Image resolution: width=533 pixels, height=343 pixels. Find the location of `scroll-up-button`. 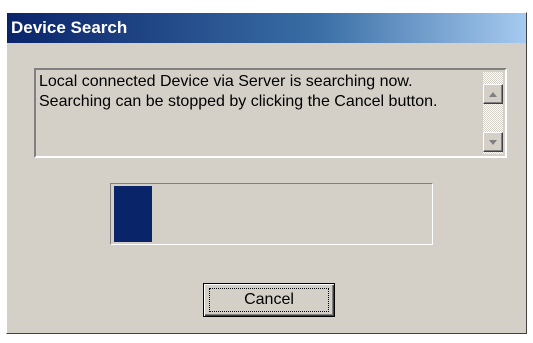

scroll-up-button is located at coordinates (493, 94).